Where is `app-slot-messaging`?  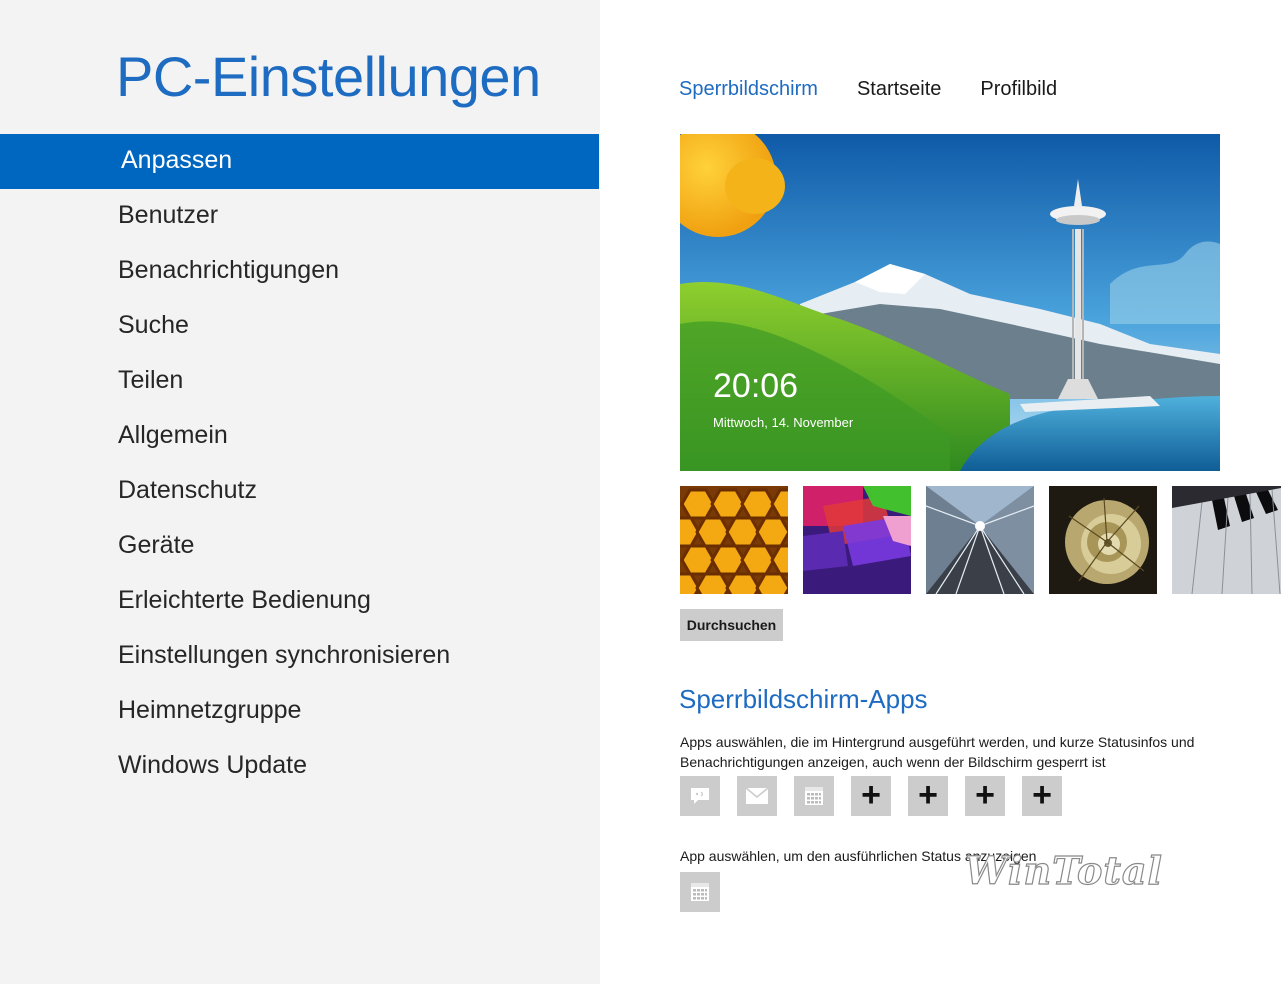
app-slot-messaging is located at coordinates (700, 796).